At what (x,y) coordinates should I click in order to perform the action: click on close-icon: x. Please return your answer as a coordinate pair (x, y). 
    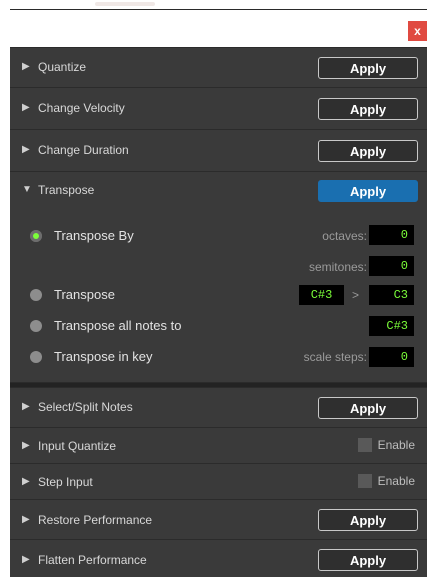
    Looking at the image, I should click on (417, 31).